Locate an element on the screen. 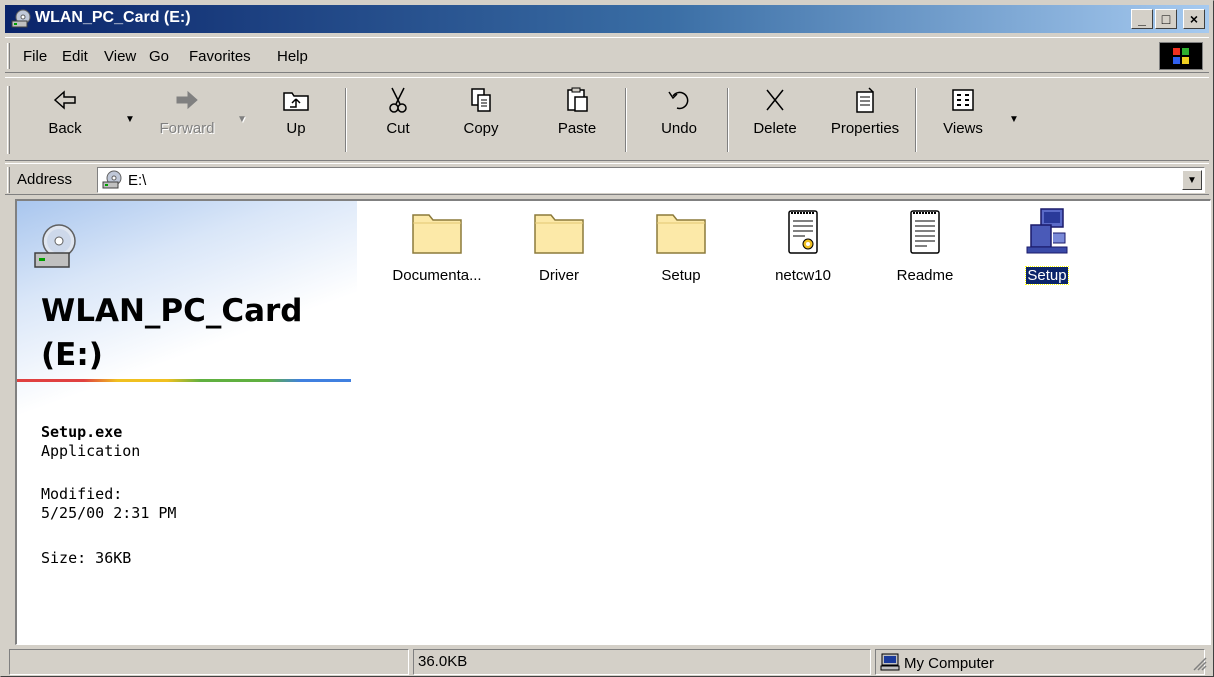 The width and height of the screenshot is (1214, 677). resize-grip-icon is located at coordinates (1199, 665).